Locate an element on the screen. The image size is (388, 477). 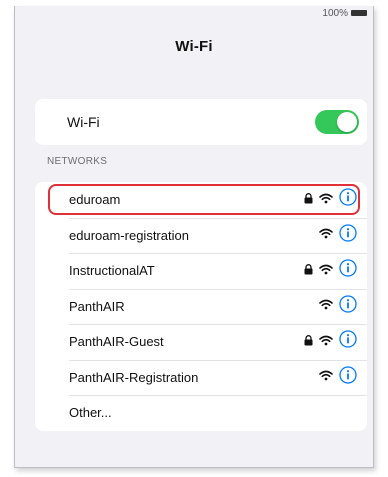
network-row: eduroam is located at coordinates (201, 200).